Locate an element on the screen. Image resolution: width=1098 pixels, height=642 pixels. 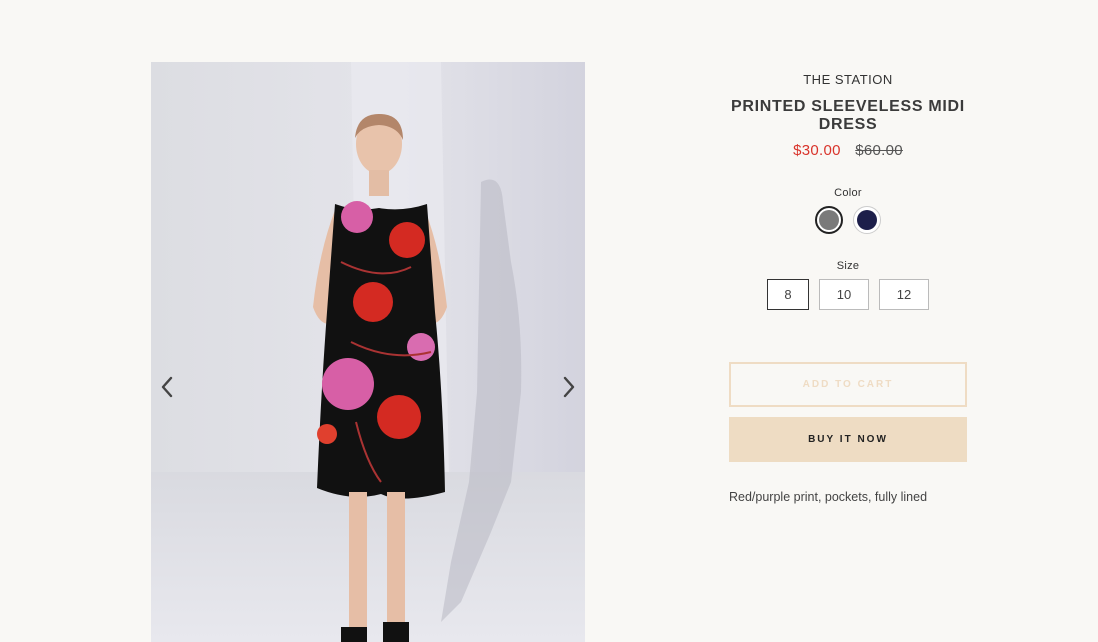
product-title: PRINTED SLEEVELESS MIDI DRESS is located at coordinates (848, 115).